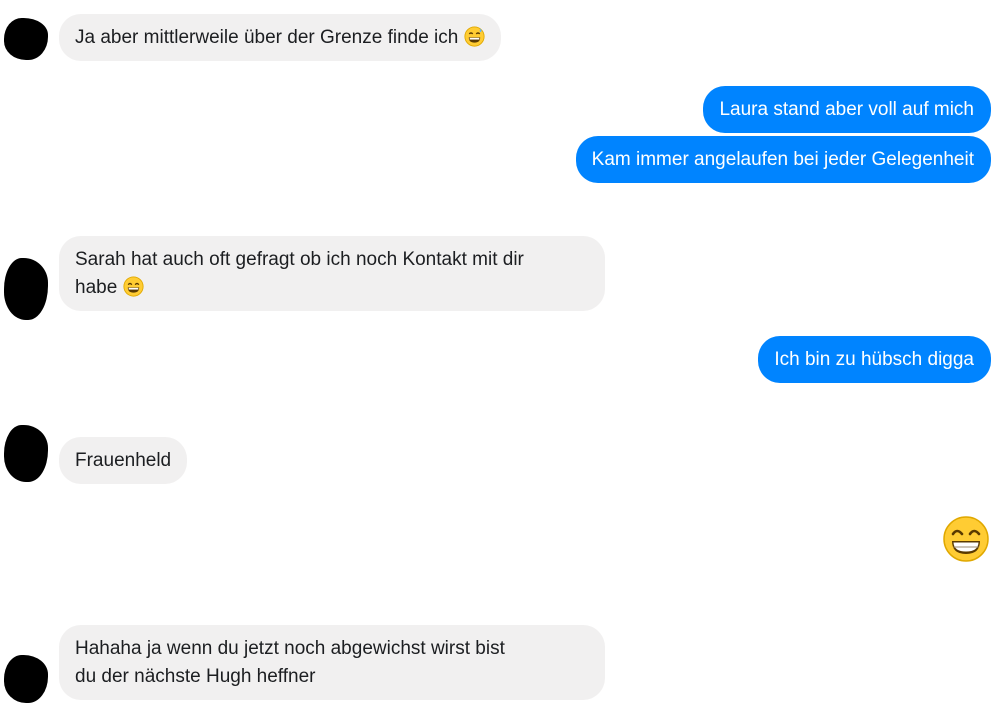 The height and width of the screenshot is (721, 1000). Describe the element at coordinates (474, 36) in the screenshot. I see `grinning-face-with-sweat-icon` at that location.